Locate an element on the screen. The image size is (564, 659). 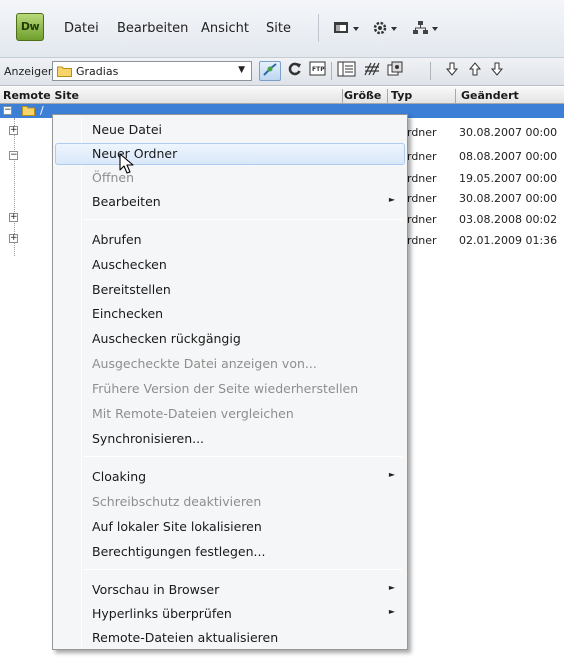
menu-bearbeiten: Bearbeiten is located at coordinates (152, 28).